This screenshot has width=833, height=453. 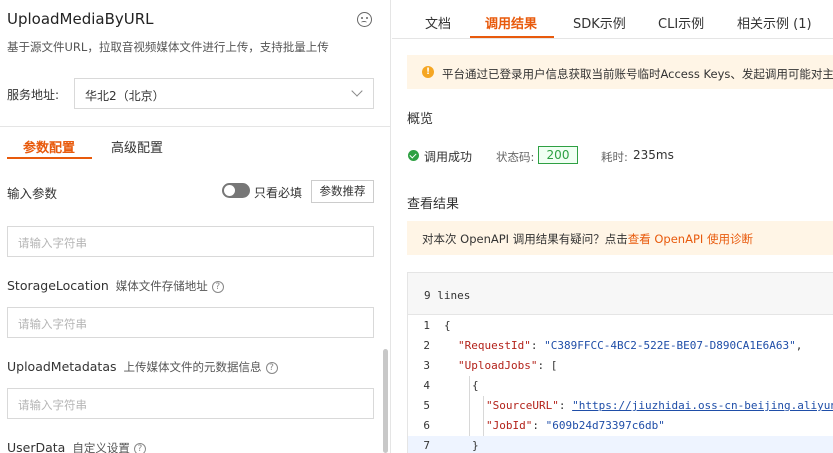 I want to click on code-text: "JobId": "609b24d73397c6db", so click(x=575, y=425).